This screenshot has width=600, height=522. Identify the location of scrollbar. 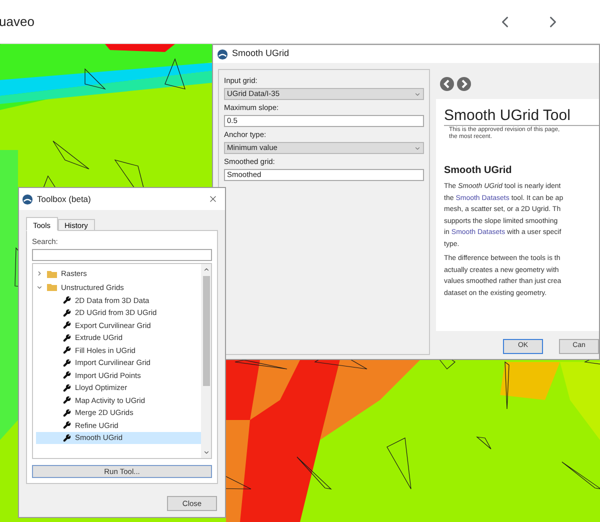
(206, 361).